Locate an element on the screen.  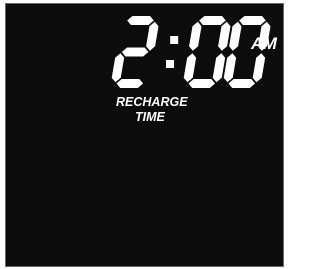
time-colon is located at coordinates (172, 52).